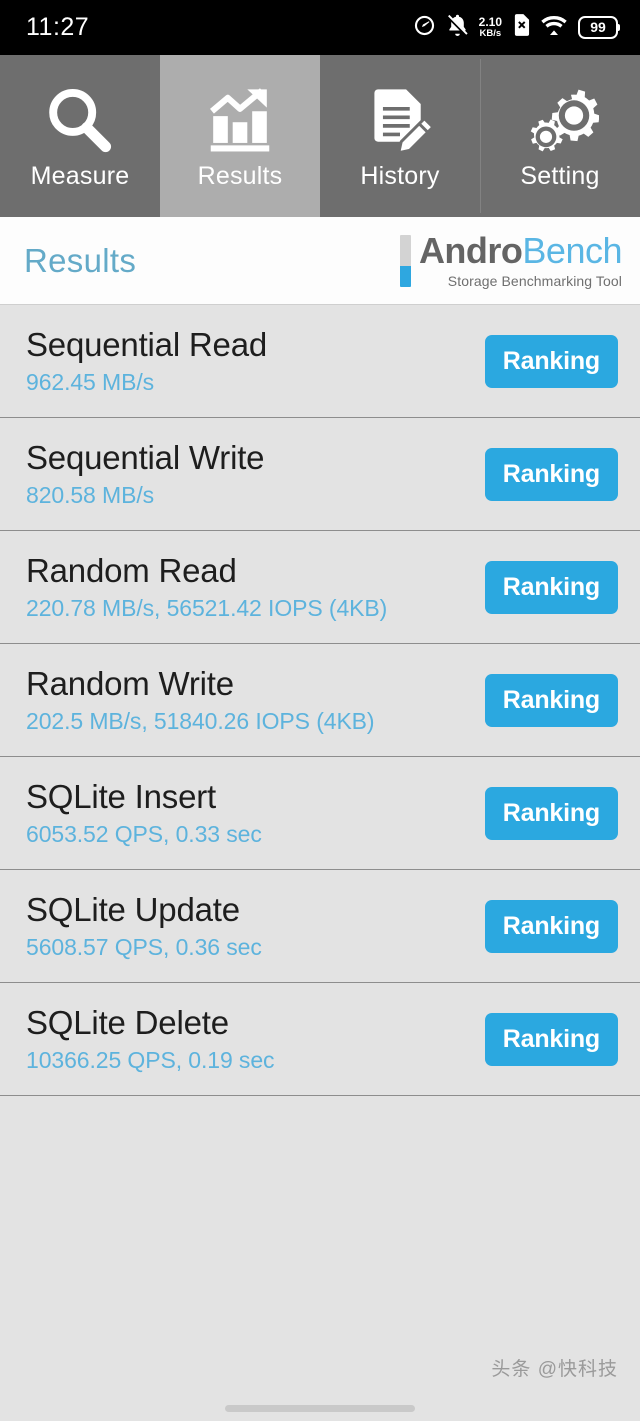 Image resolution: width=640 pixels, height=1421 pixels. Describe the element at coordinates (490, 22) in the screenshot. I see `network-speed-value: 2.10` at that location.